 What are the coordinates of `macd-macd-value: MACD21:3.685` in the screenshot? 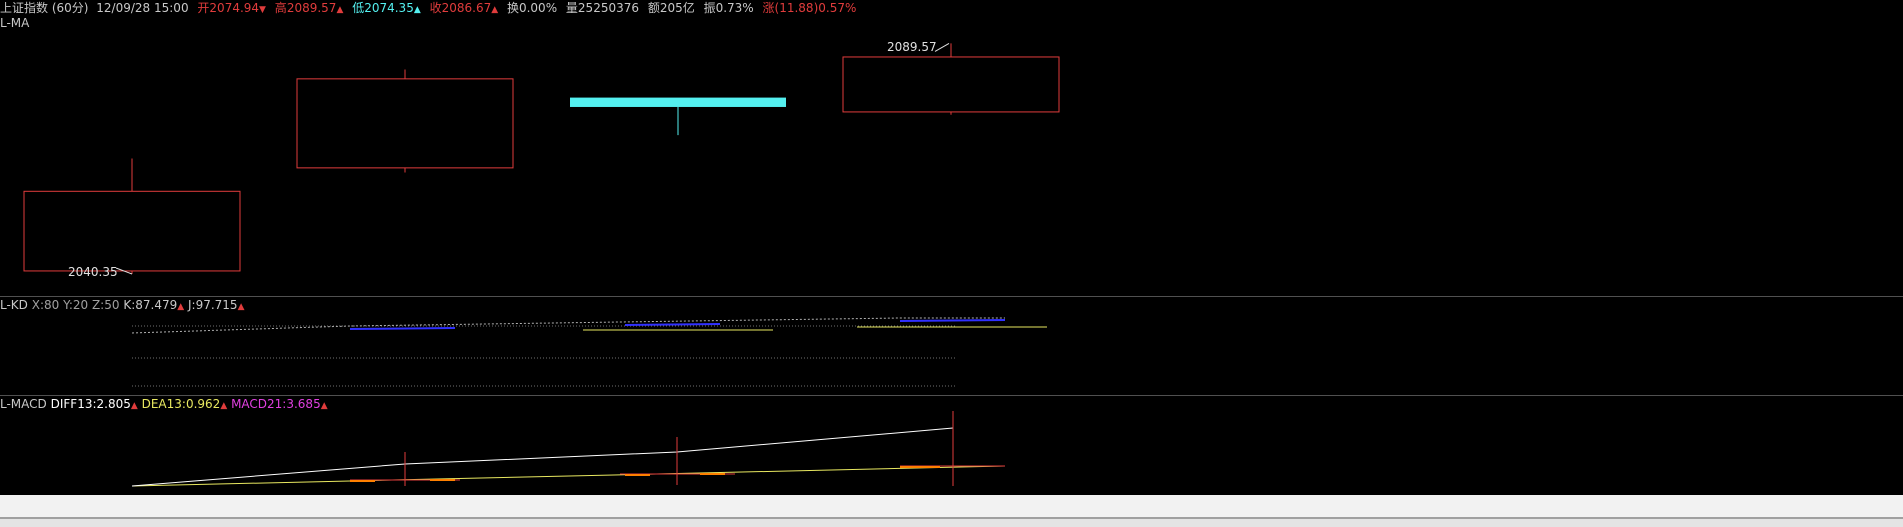 It's located at (276, 404).